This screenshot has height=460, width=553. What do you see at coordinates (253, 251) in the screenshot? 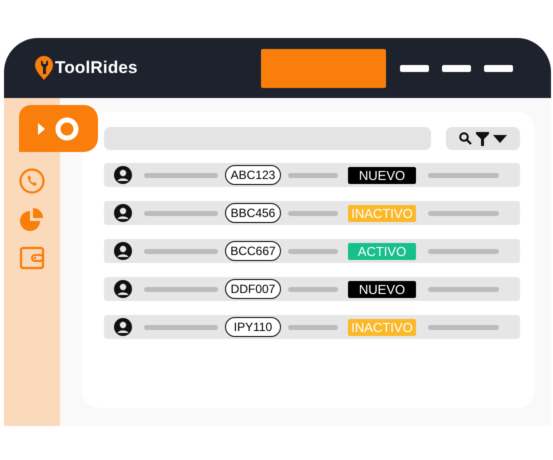
I see `plate-tag: BCC667` at bounding box center [253, 251].